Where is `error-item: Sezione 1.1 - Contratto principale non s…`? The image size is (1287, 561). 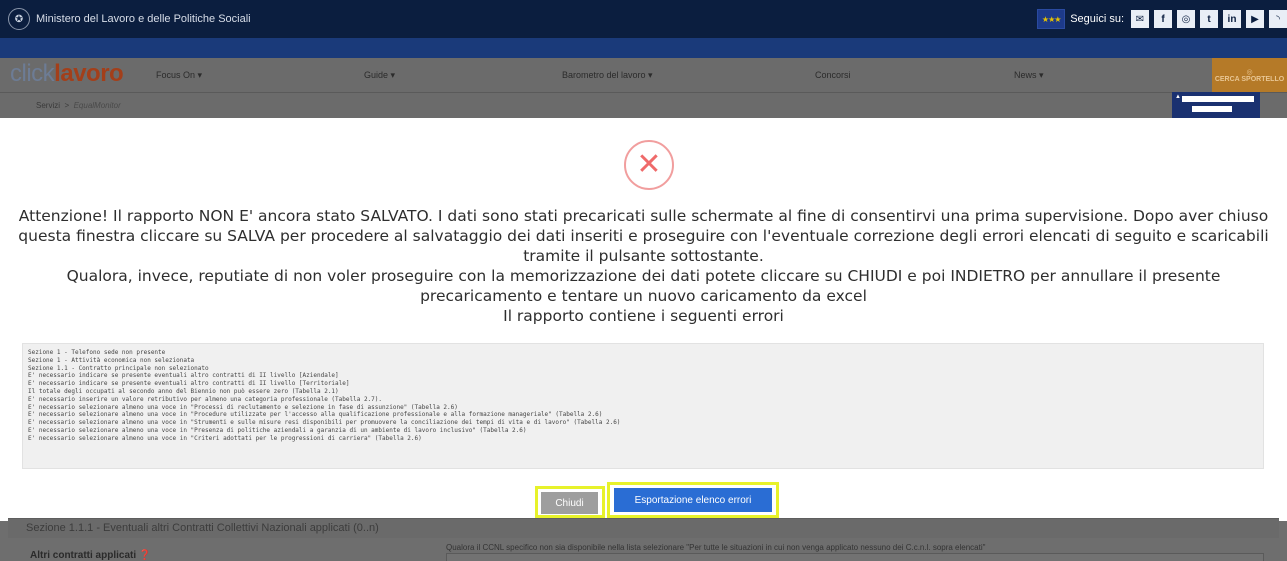
error-item: Sezione 1.1 - Contratto principale non s… is located at coordinates (118, 368).